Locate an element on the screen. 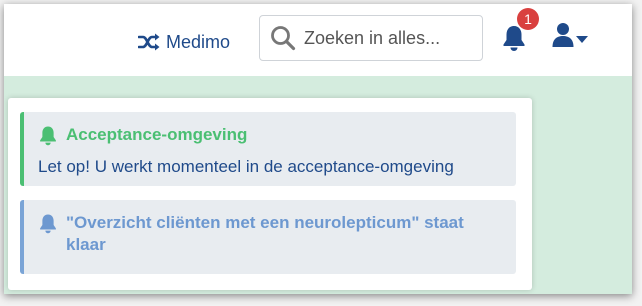  search-box is located at coordinates (371, 38).